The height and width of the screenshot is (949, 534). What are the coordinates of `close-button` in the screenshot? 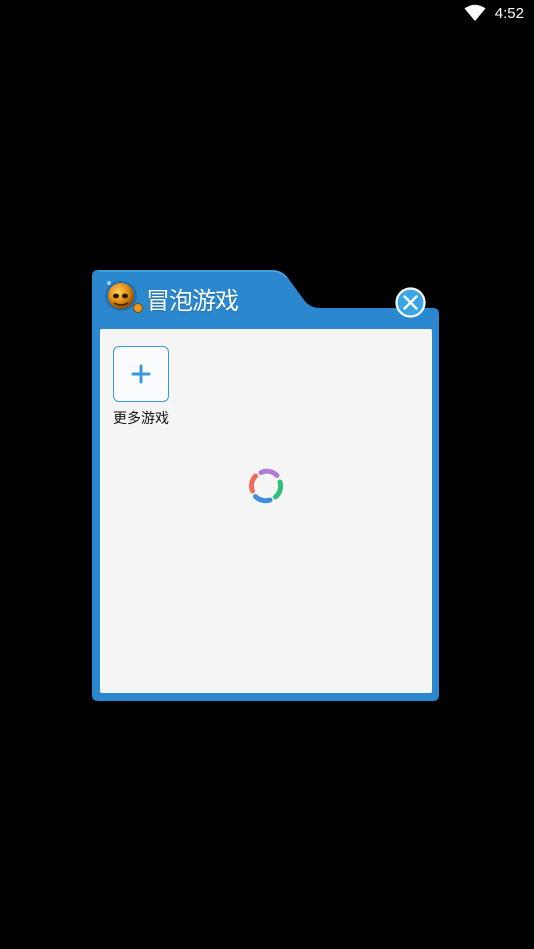 It's located at (410, 302).